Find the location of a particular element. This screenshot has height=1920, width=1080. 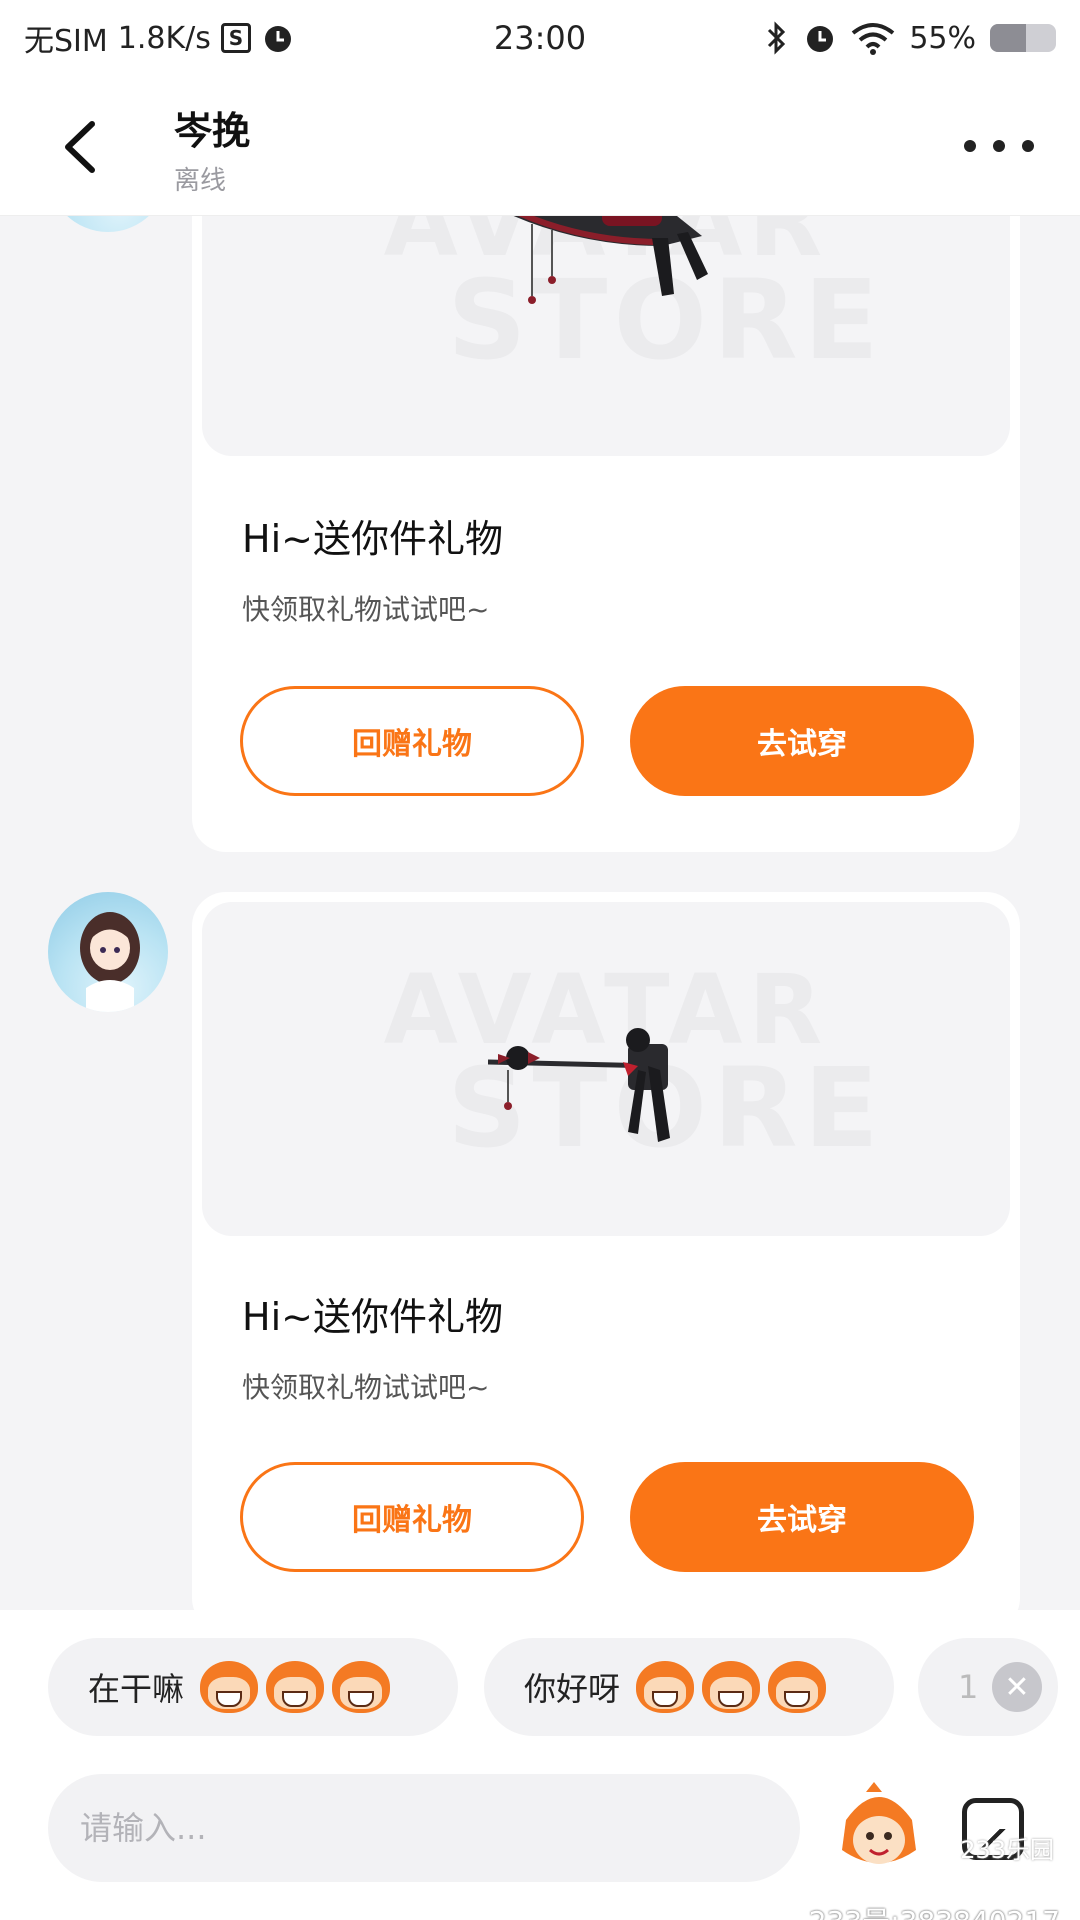

status-left: 无SIM 1.8K/s S is located at coordinates (159, 38).